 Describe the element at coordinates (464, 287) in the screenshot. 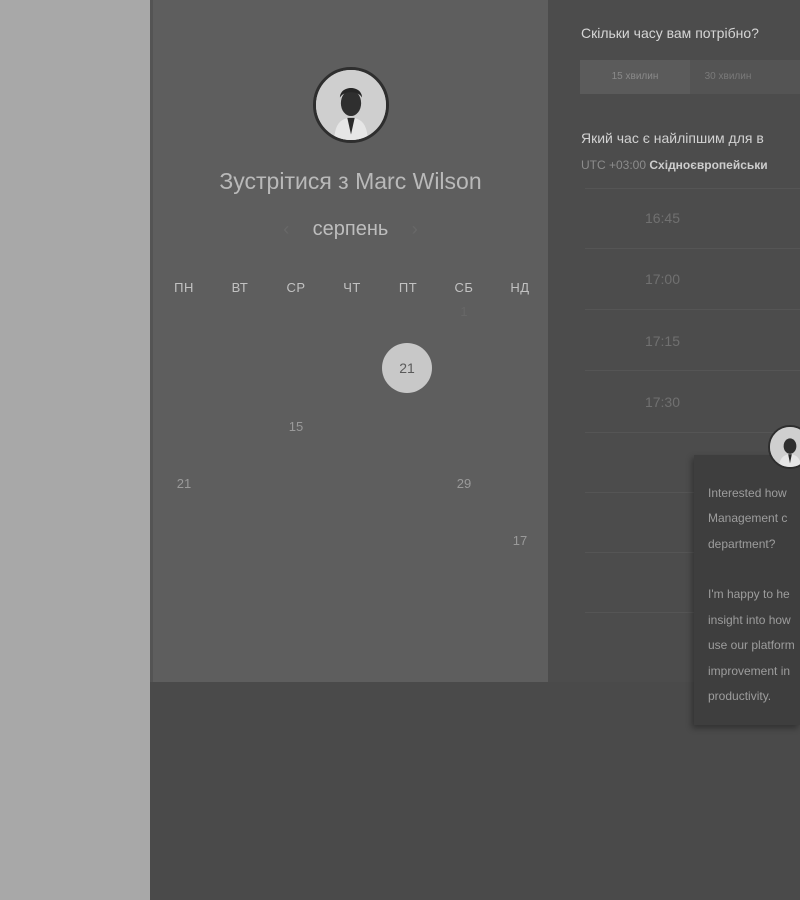

I see `weekday-sat: СБ` at that location.